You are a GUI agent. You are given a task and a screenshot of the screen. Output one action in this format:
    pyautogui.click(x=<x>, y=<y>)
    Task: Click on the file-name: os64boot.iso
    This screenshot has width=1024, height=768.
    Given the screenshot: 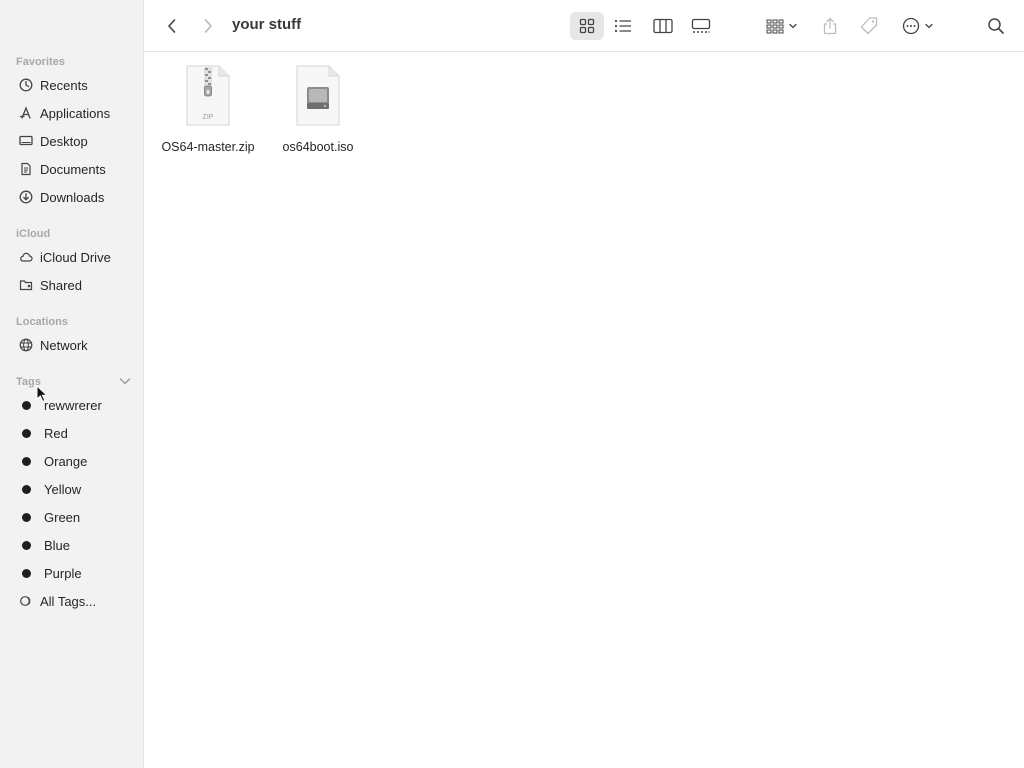 What is the action you would take?
    pyautogui.click(x=318, y=147)
    